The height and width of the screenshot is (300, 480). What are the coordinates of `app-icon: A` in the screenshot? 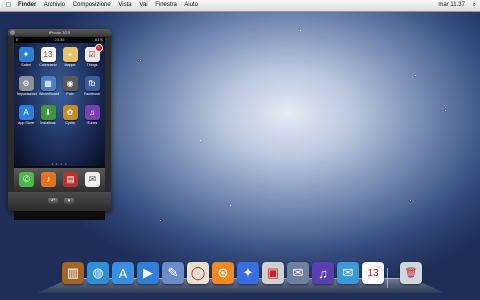 It's located at (26, 112).